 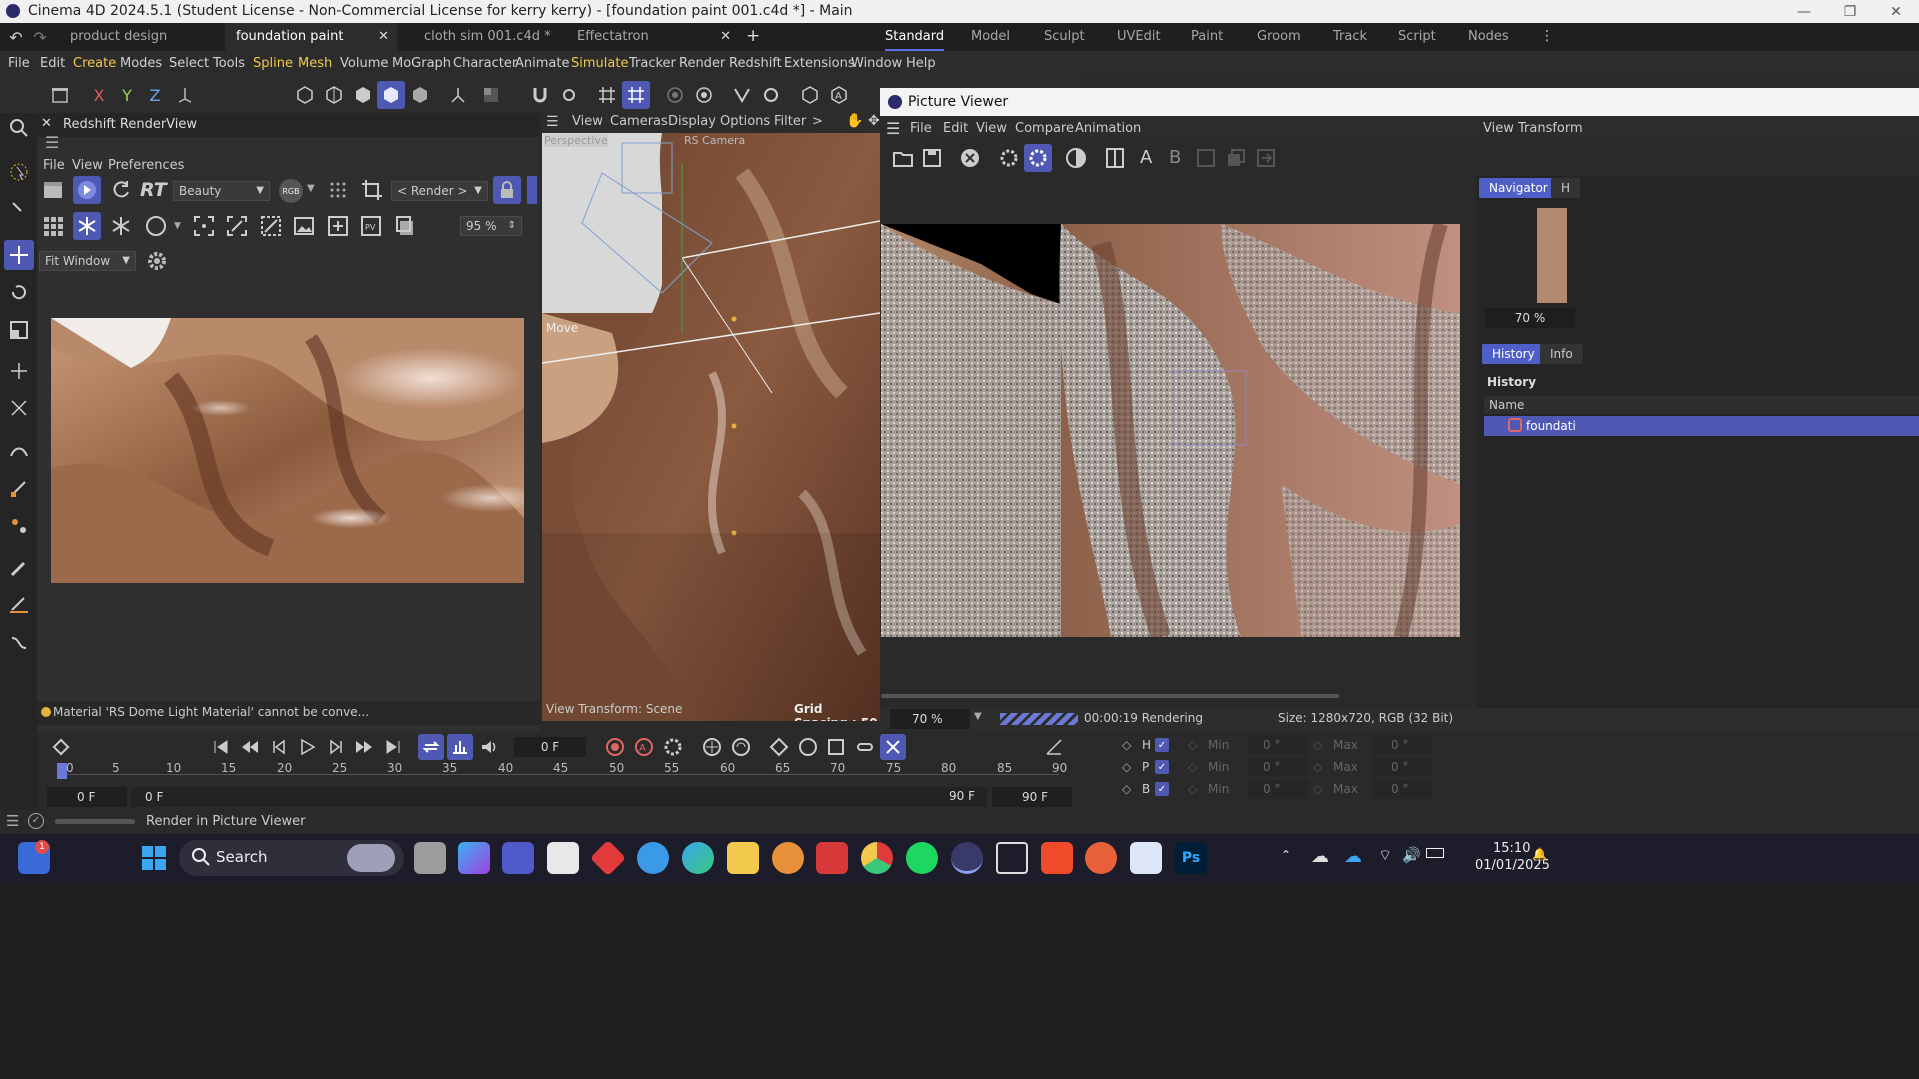 What do you see at coordinates (156, 226) in the screenshot?
I see `circle-icon` at bounding box center [156, 226].